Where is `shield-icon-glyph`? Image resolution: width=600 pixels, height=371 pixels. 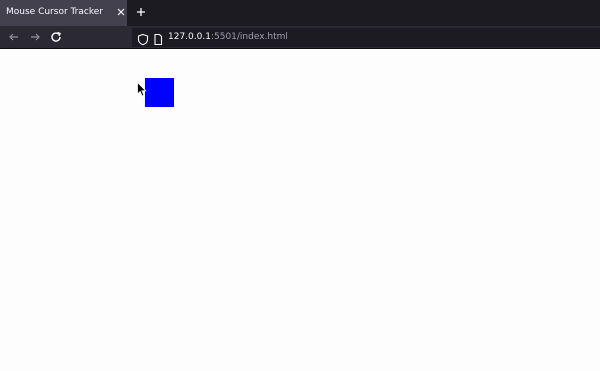
shield-icon-glyph is located at coordinates (143, 39).